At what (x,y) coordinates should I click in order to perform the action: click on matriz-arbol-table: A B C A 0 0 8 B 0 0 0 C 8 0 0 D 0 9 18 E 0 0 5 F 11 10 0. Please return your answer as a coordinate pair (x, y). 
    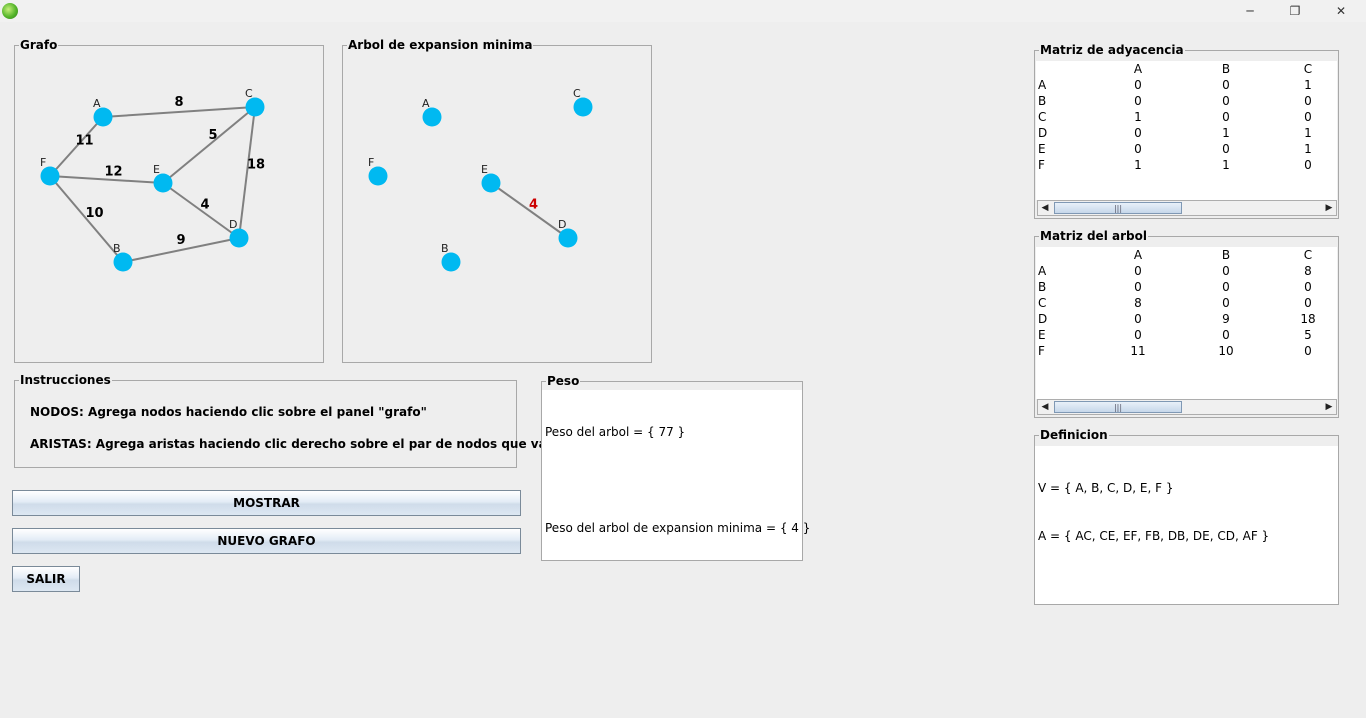
    Looking at the image, I should click on (1186, 303).